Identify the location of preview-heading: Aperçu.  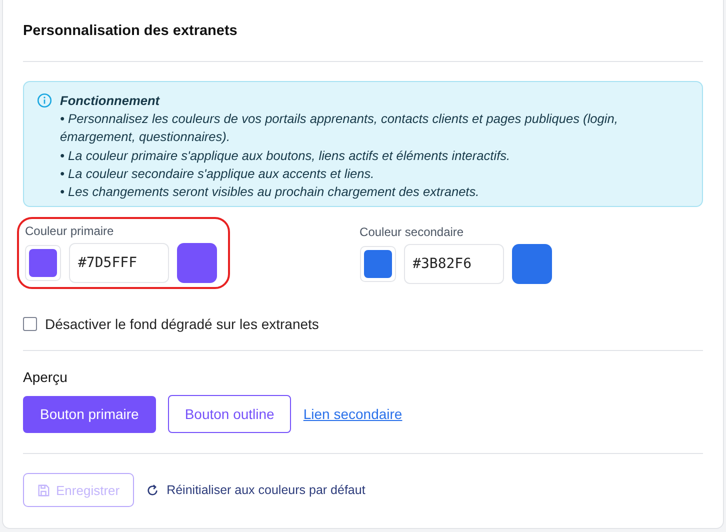
(45, 377).